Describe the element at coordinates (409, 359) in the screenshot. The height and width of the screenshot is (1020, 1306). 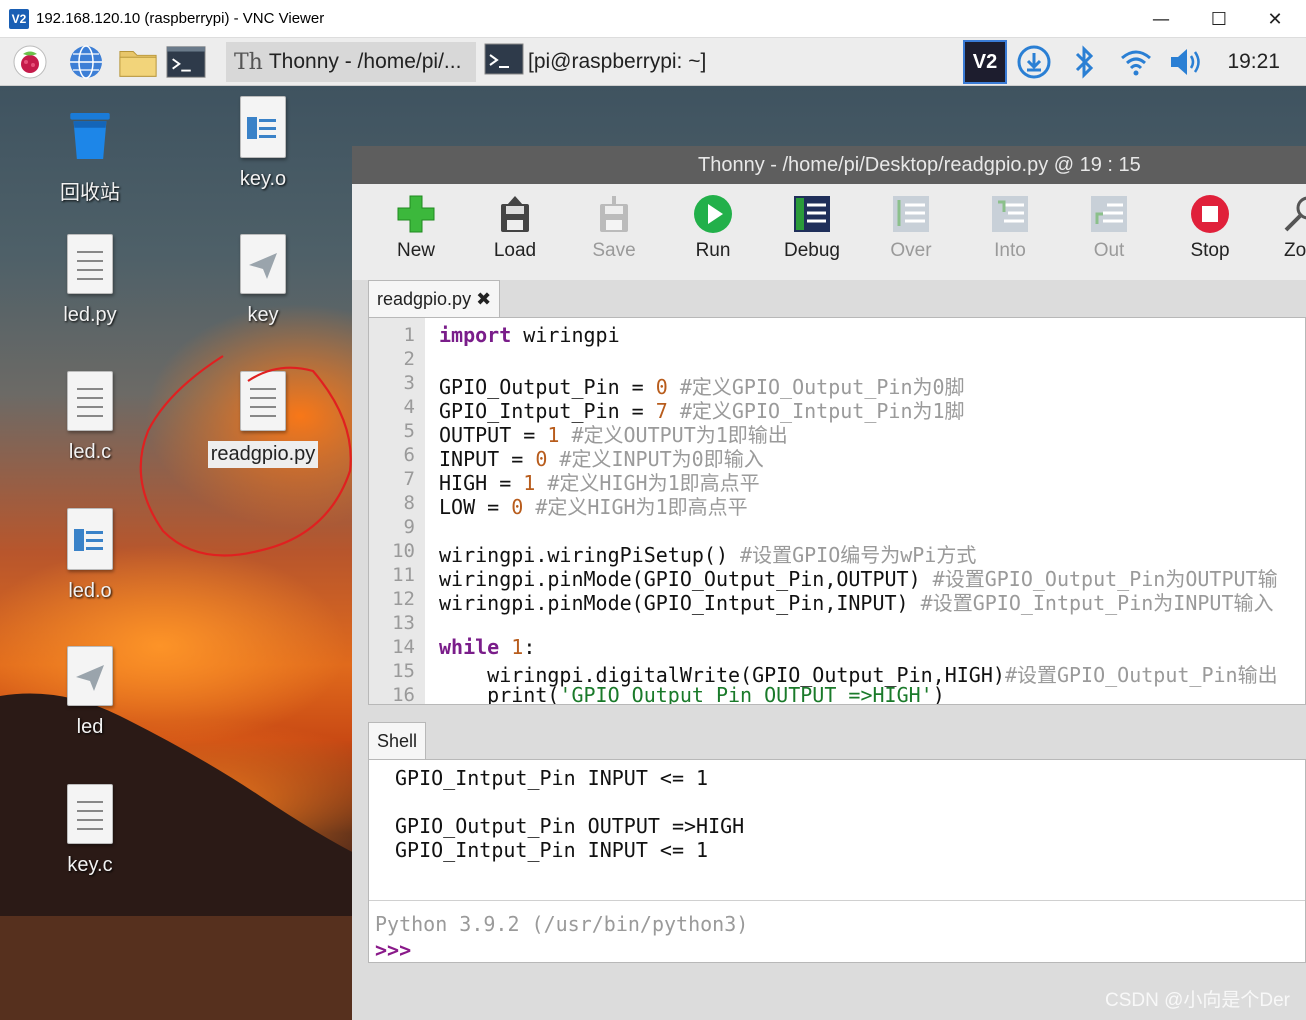
I see `line-number: 2` at that location.